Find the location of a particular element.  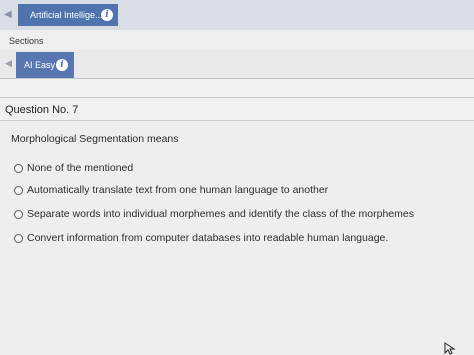

option-label: None of the mentioned is located at coordinates (80, 168).